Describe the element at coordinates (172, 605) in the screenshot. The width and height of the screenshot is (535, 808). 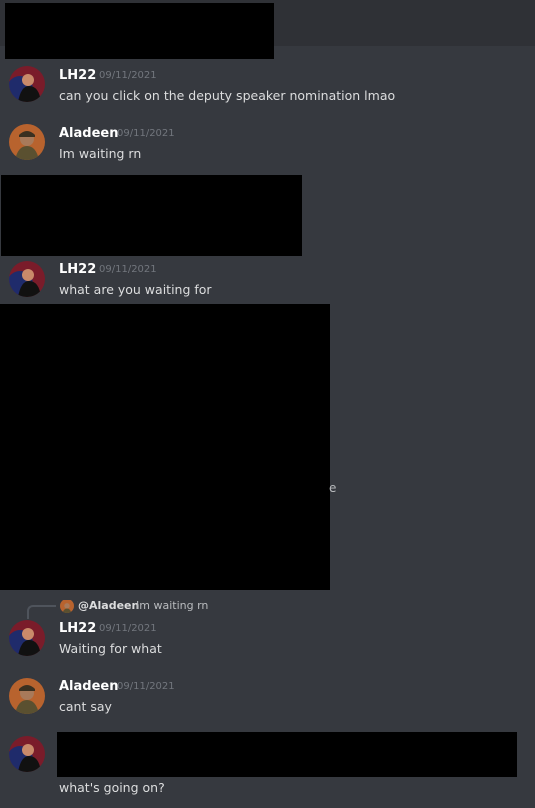
I see `reply-preview: Im waiting rn` at that location.